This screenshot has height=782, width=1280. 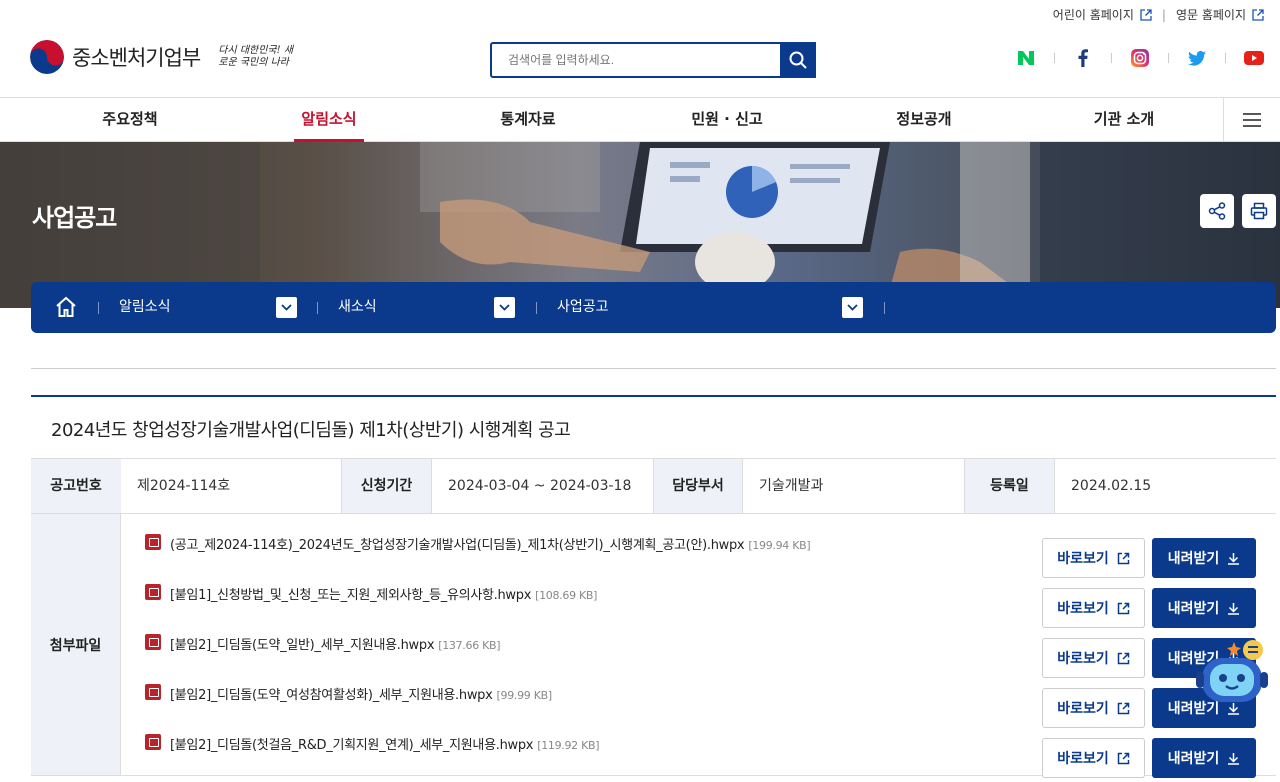 What do you see at coordinates (145, 307) in the screenshot?
I see `location-level1-label: 알림소식` at bounding box center [145, 307].